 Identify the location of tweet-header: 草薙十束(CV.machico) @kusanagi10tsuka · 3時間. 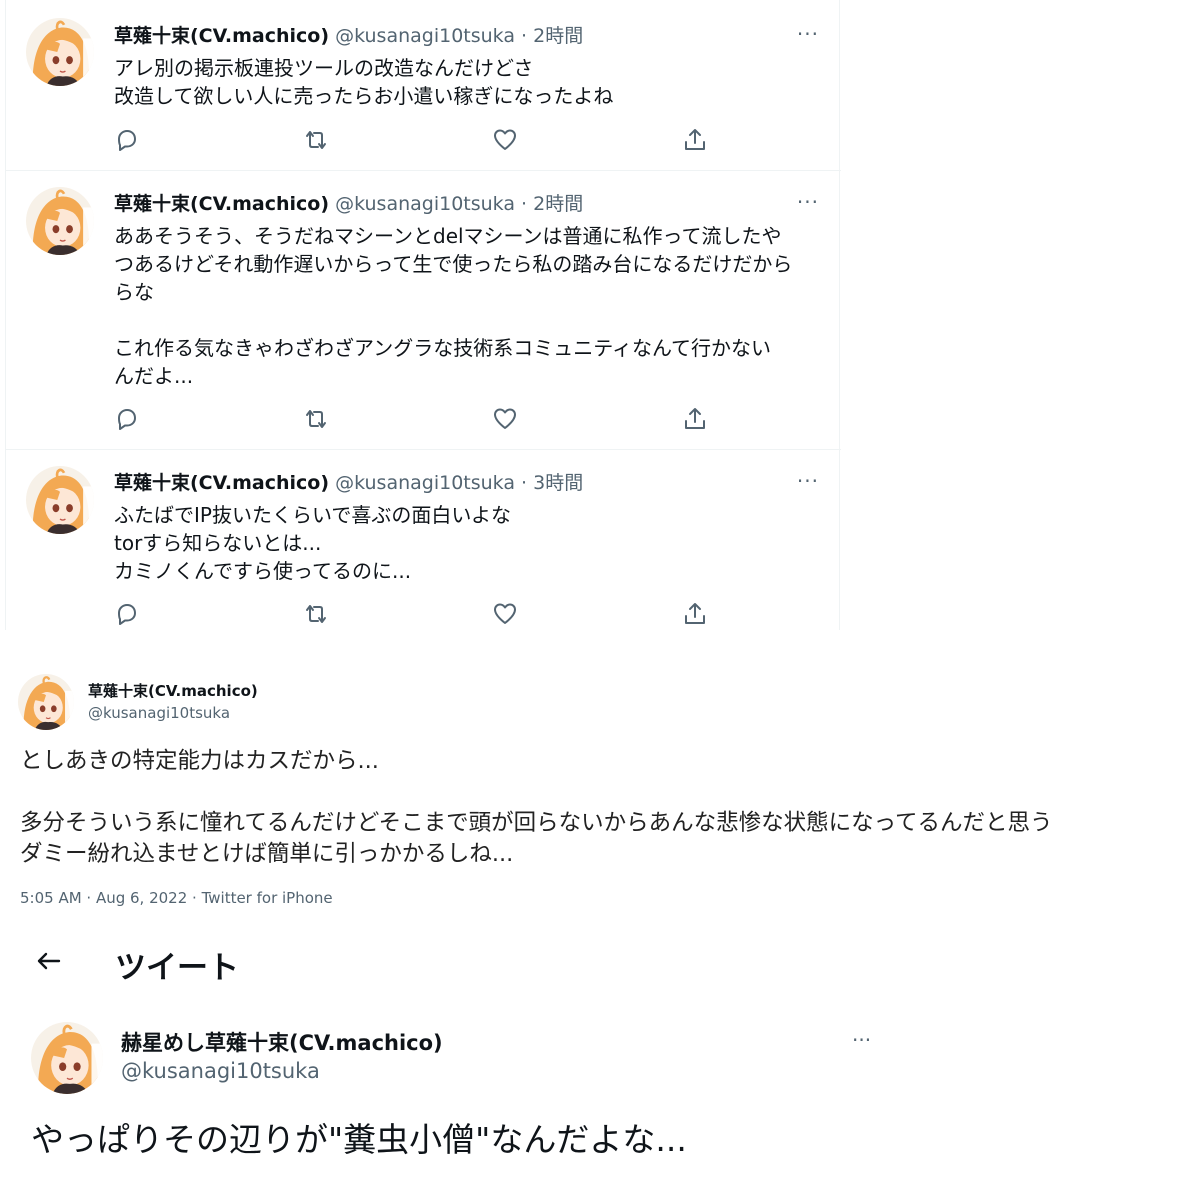
(348, 483).